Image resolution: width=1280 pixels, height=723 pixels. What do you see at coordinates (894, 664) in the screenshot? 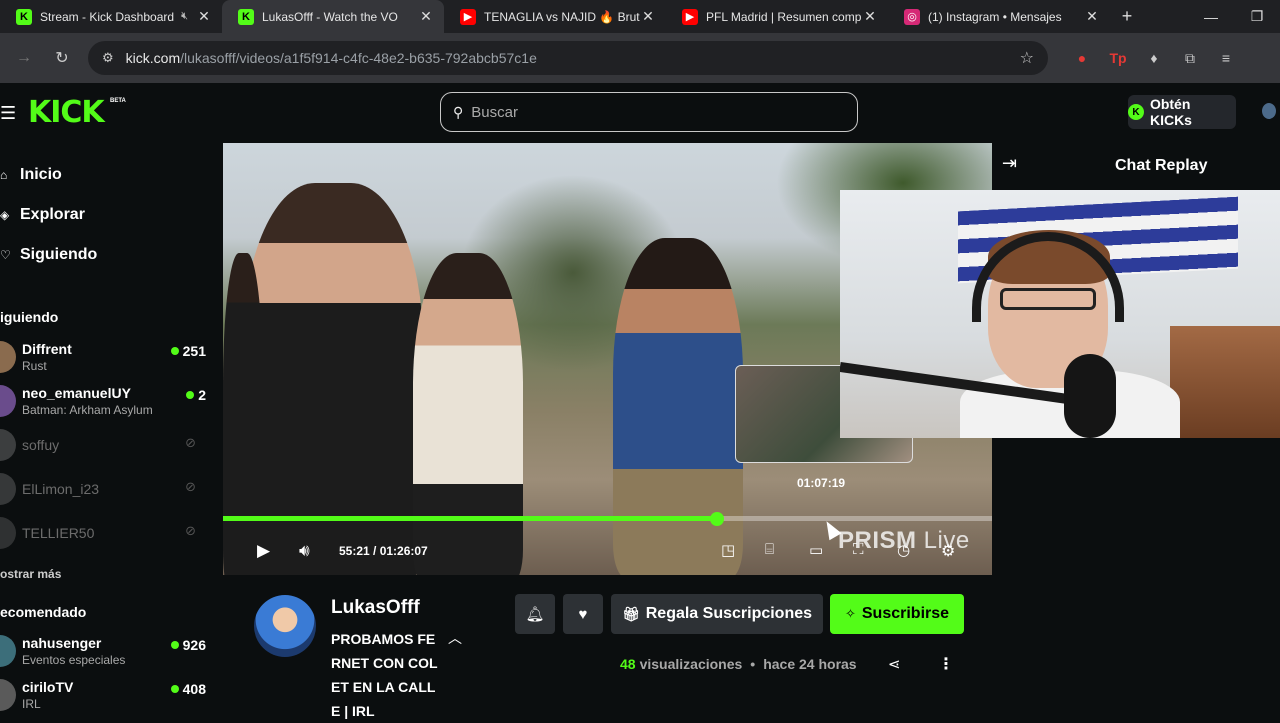
I see `share-icon: ⋖` at bounding box center [894, 664].